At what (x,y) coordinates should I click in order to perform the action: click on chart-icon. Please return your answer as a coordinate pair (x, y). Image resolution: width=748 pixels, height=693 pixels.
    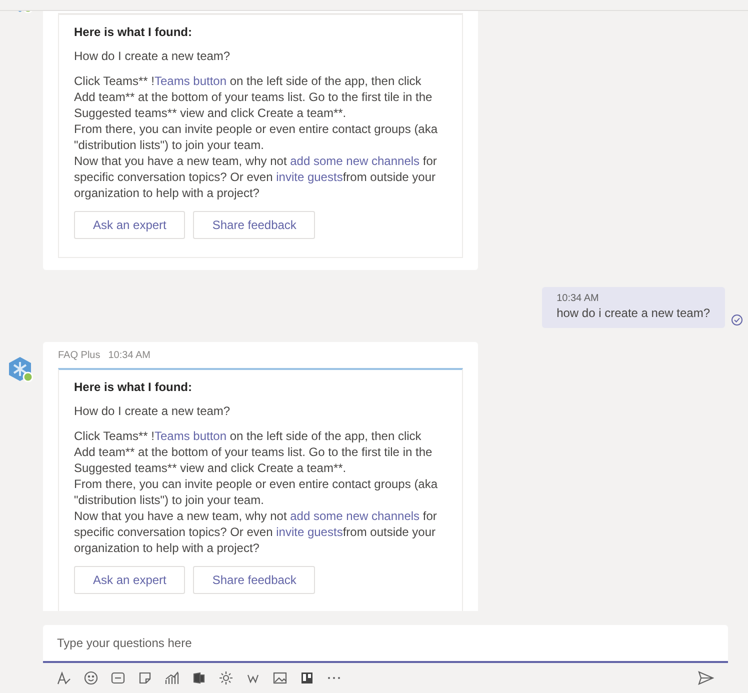
    Looking at the image, I should click on (172, 678).